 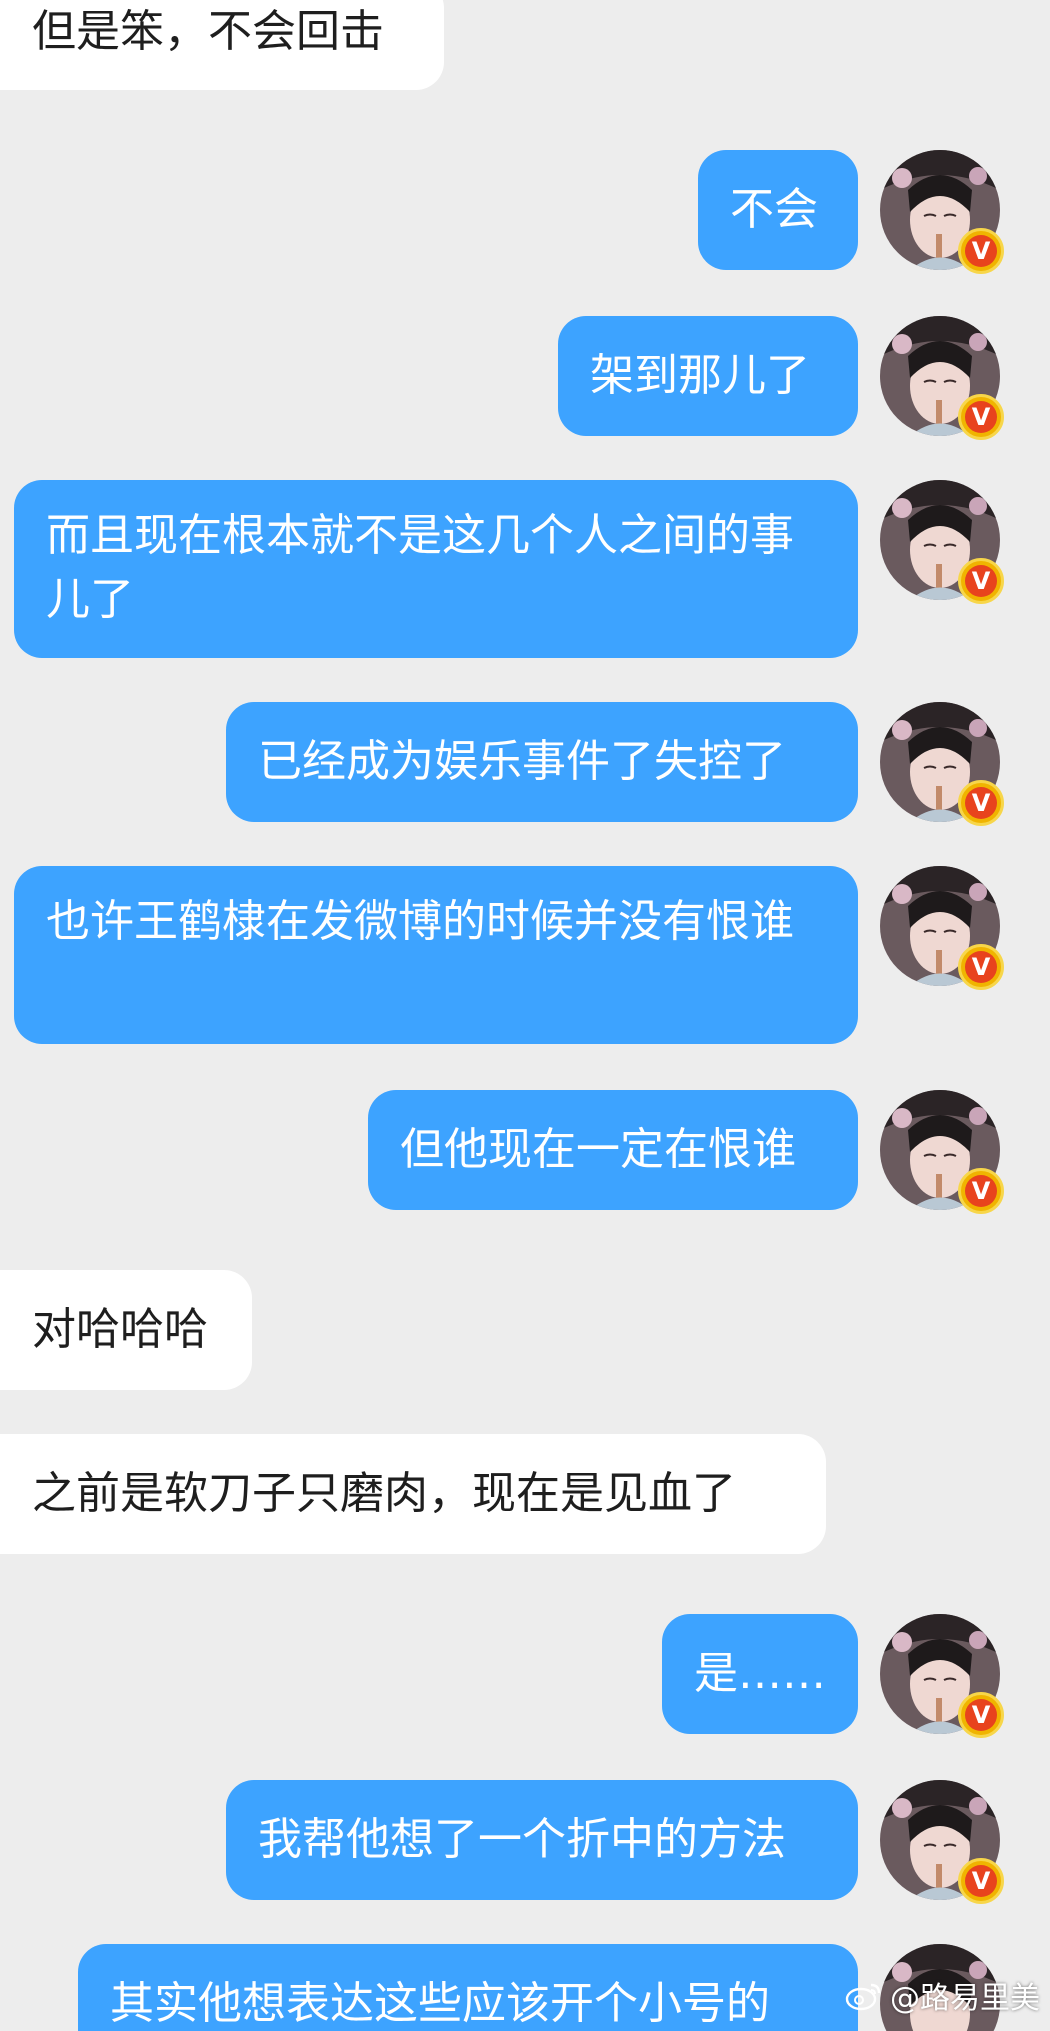 What do you see at coordinates (413, 1494) in the screenshot?
I see `incoming-message-bubble: 之前是软刀子只磨肉，现在是见血了` at bounding box center [413, 1494].